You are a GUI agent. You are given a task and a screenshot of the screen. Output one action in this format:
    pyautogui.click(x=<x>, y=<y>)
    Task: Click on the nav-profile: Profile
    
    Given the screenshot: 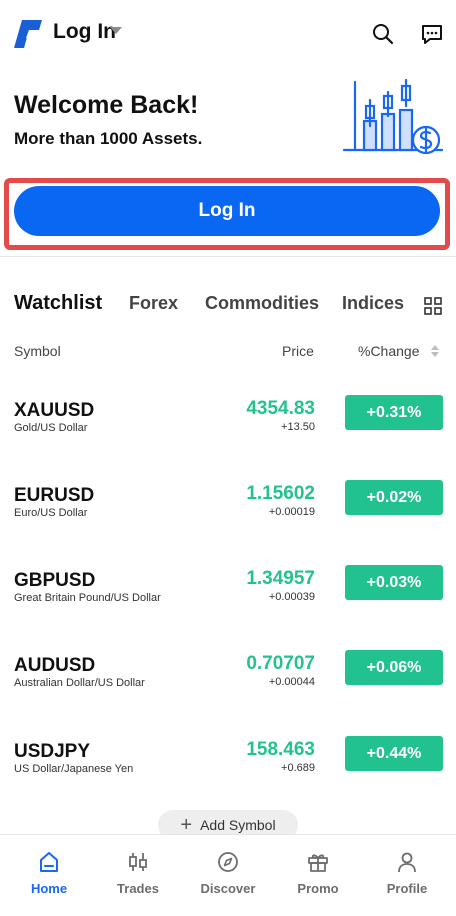 What is the action you would take?
    pyautogui.click(x=407, y=875)
    